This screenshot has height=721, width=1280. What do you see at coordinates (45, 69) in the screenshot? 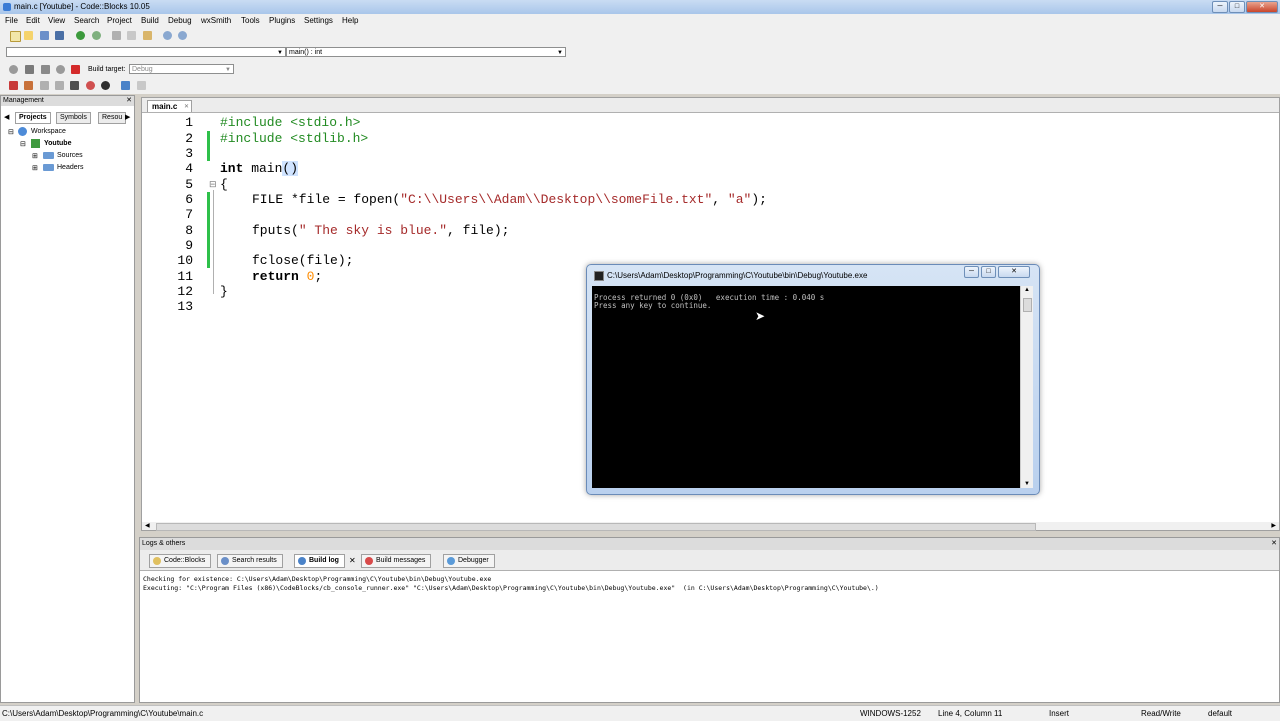
I see `build-and-run-icon` at bounding box center [45, 69].